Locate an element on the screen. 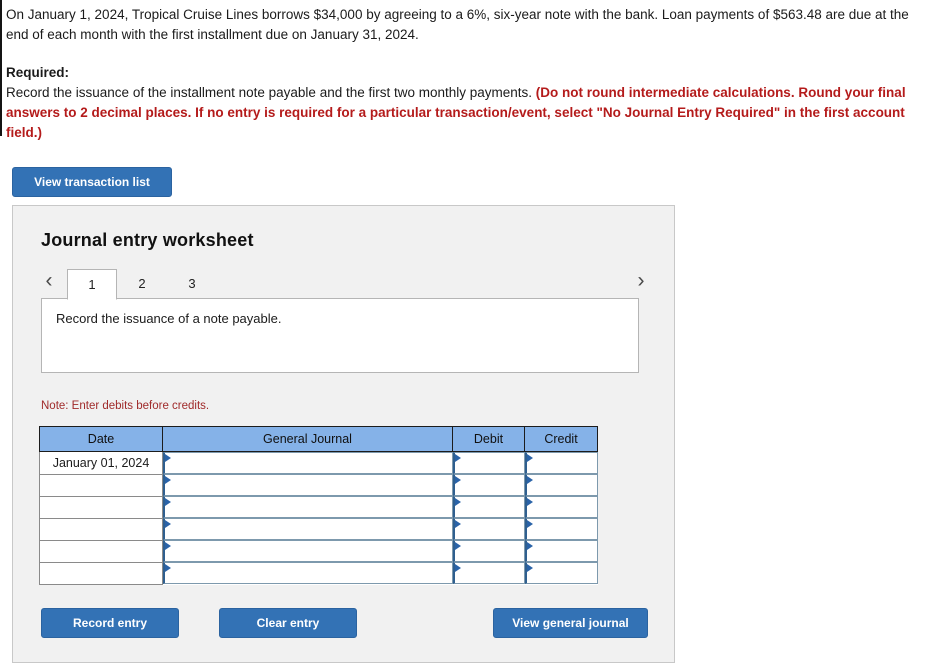 This screenshot has height=670, width=930. left-margin-rule is located at coordinates (1, 68).